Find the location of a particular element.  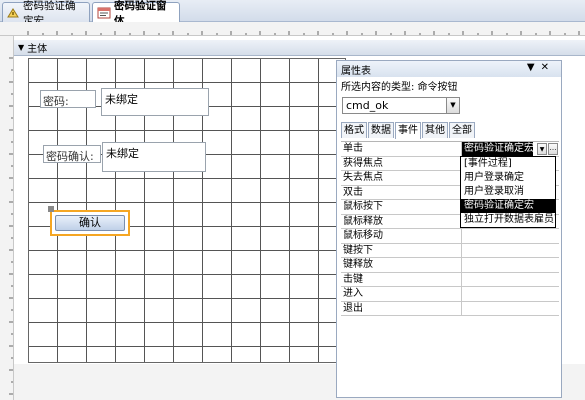

property-name: 键按下 is located at coordinates (358, 250).